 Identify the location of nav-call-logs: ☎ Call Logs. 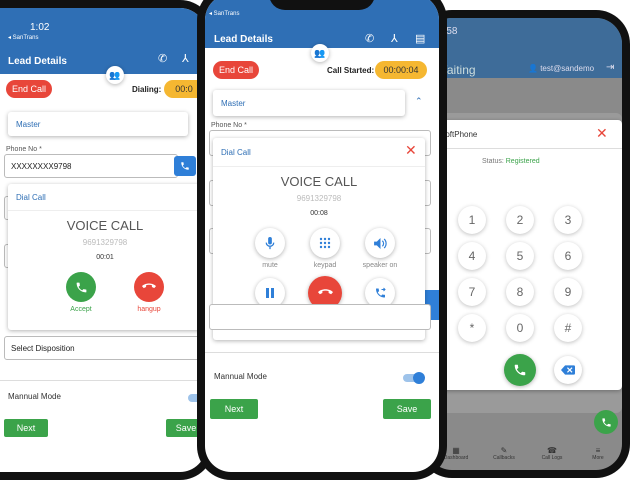
(552, 453).